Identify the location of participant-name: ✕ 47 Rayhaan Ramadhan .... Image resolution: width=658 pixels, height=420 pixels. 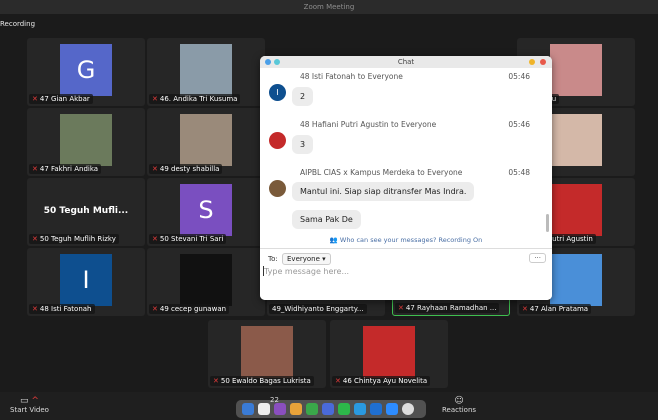
(447, 308).